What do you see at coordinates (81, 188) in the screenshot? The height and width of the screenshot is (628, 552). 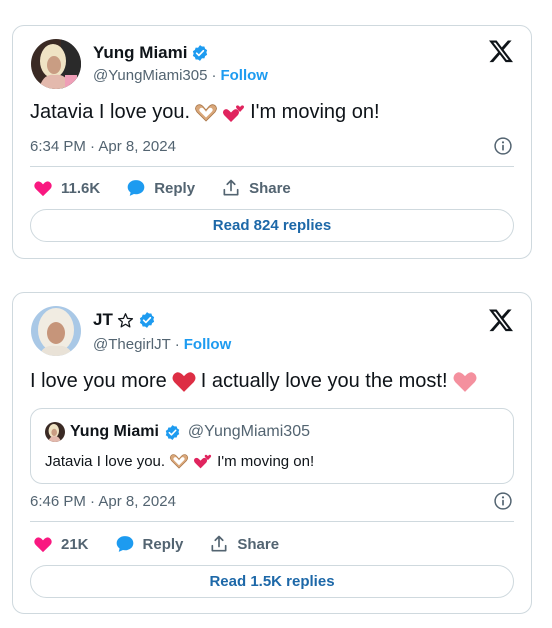 I see `like-count: 11.6K` at bounding box center [81, 188].